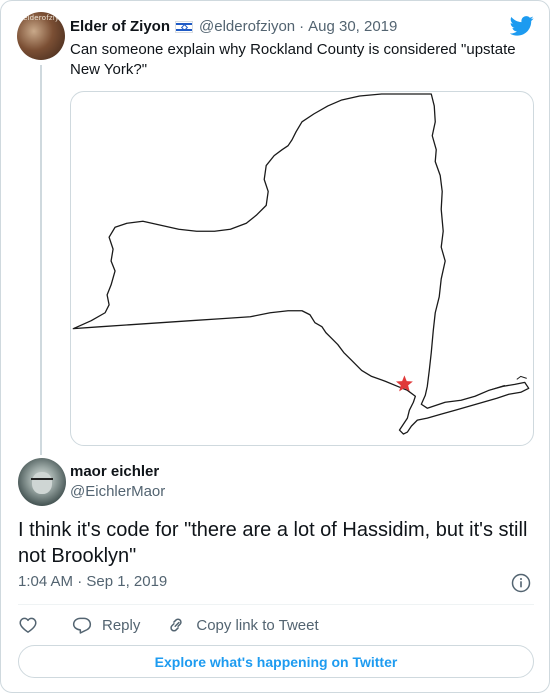 The width and height of the screenshot is (550, 693). Describe the element at coordinates (44, 18) in the screenshot. I see `avatar-watermark-text: elderofziyon` at that location.